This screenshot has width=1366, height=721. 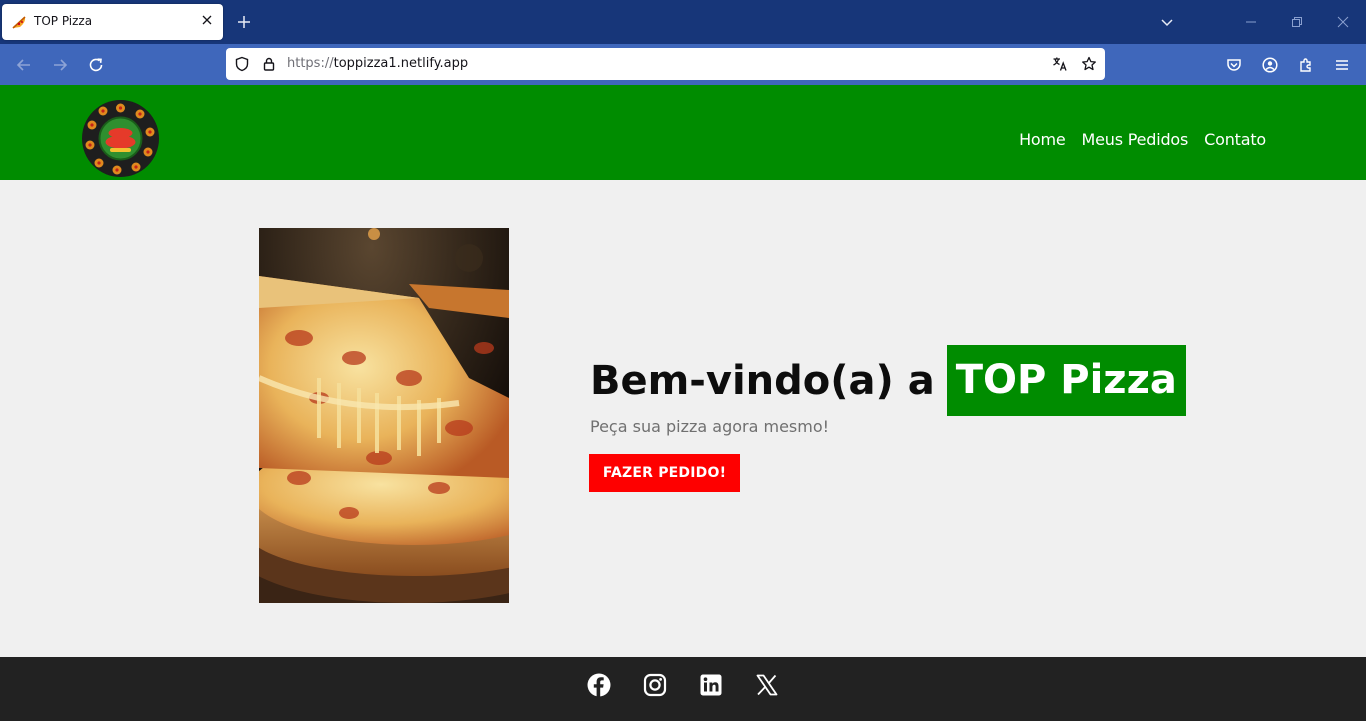 What do you see at coordinates (1306, 65) in the screenshot?
I see `extensions-icon` at bounding box center [1306, 65].